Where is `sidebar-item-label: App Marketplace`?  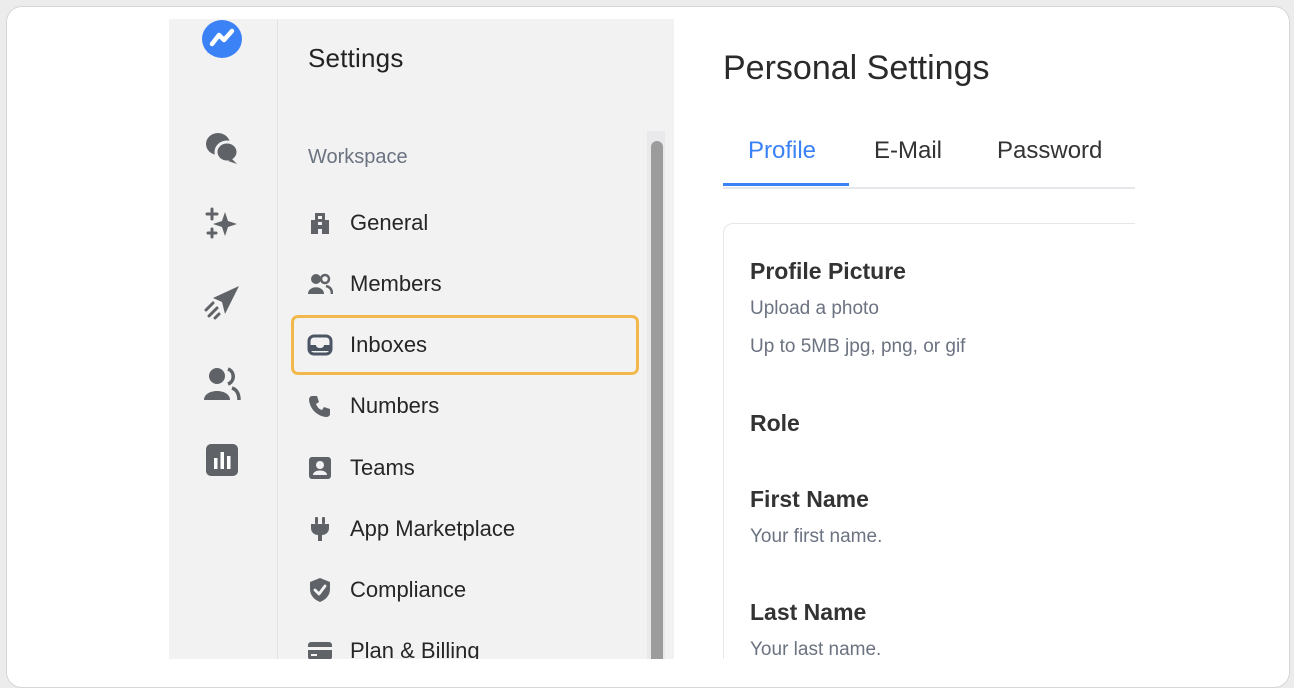 sidebar-item-label: App Marketplace is located at coordinates (433, 528).